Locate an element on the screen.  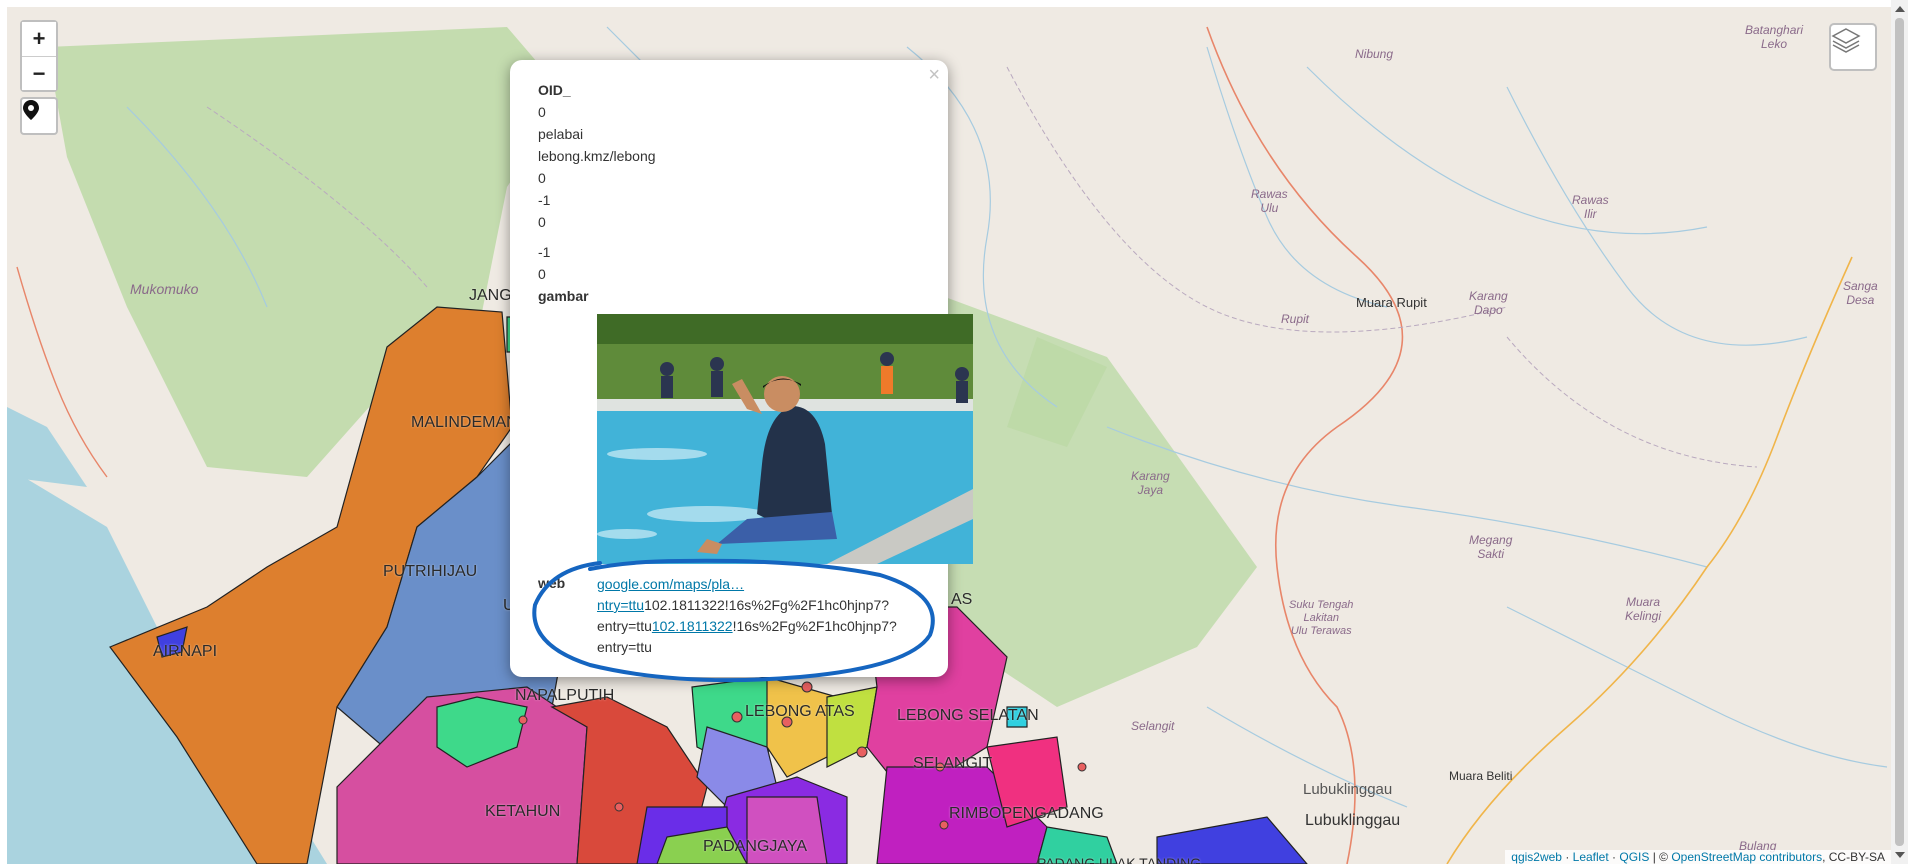
leaflet-link: Leaflet is located at coordinates (1591, 857).